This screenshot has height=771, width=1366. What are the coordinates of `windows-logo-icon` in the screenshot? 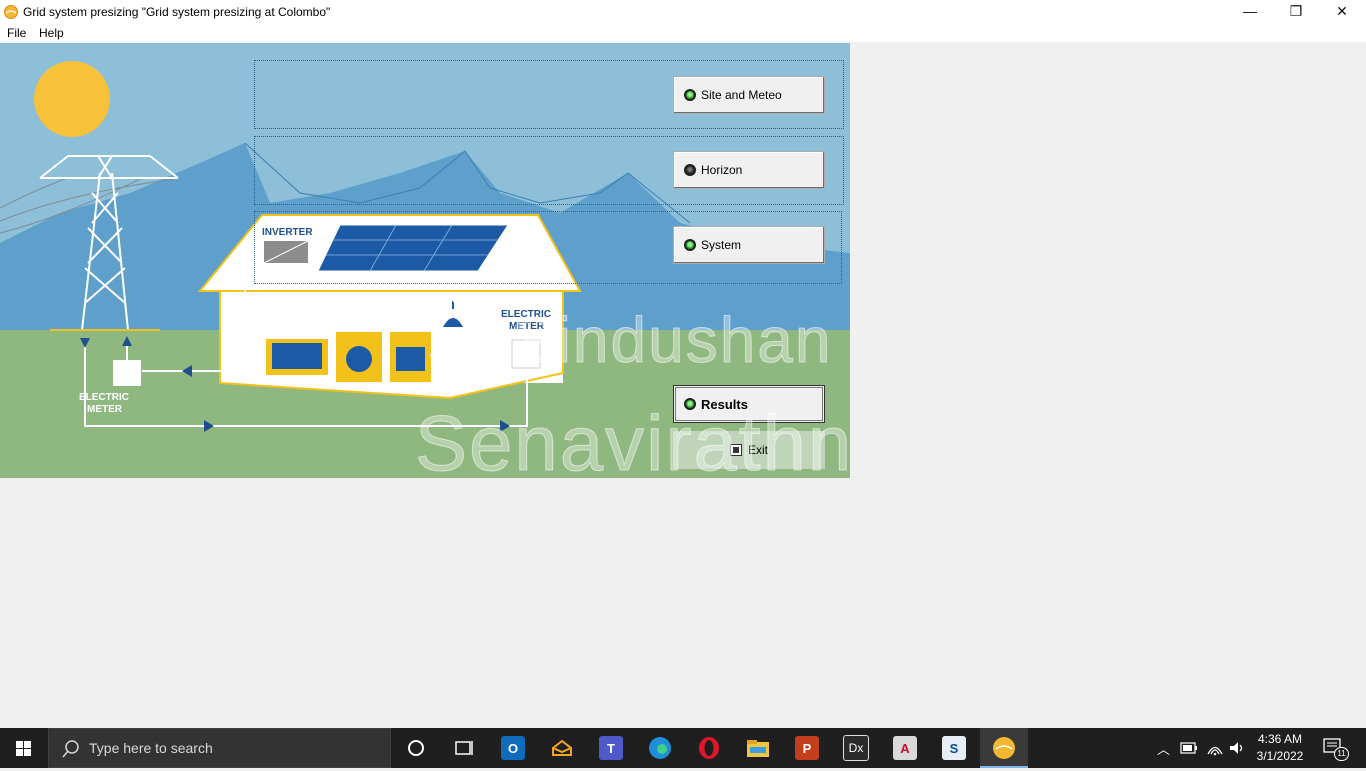 It's located at (23, 748).